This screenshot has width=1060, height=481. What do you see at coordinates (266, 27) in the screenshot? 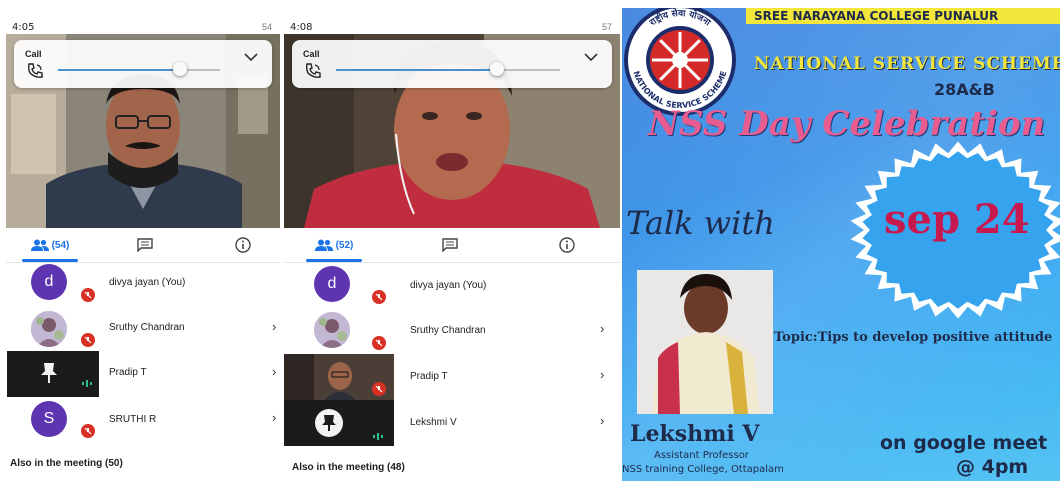
I see `battery-level: 54` at bounding box center [266, 27].